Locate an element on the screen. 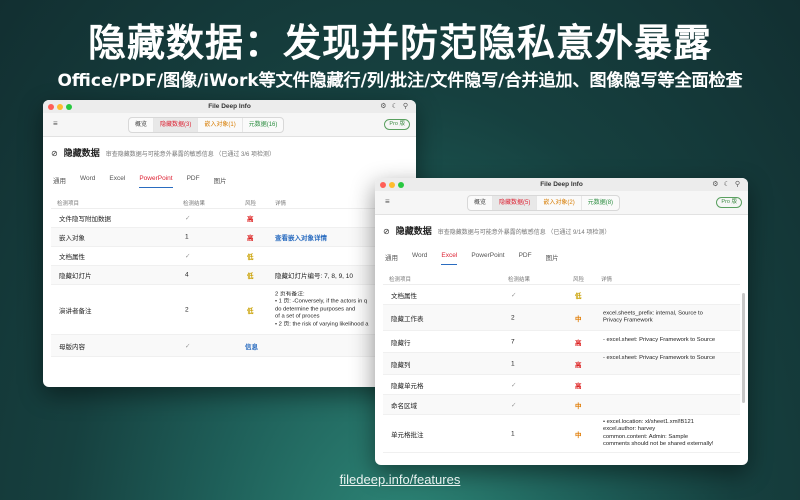 This screenshot has height=500, width=800. row-detail: 隐藏幻灯片编号: 7, 8, 9, 10 is located at coordinates (314, 276).